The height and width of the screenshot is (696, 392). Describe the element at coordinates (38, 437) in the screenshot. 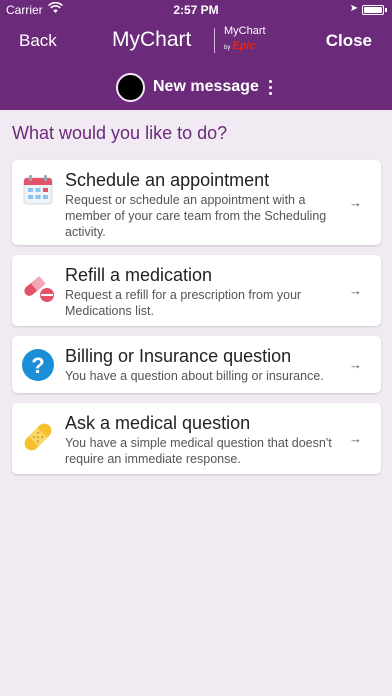

I see `bandage-icon` at that location.